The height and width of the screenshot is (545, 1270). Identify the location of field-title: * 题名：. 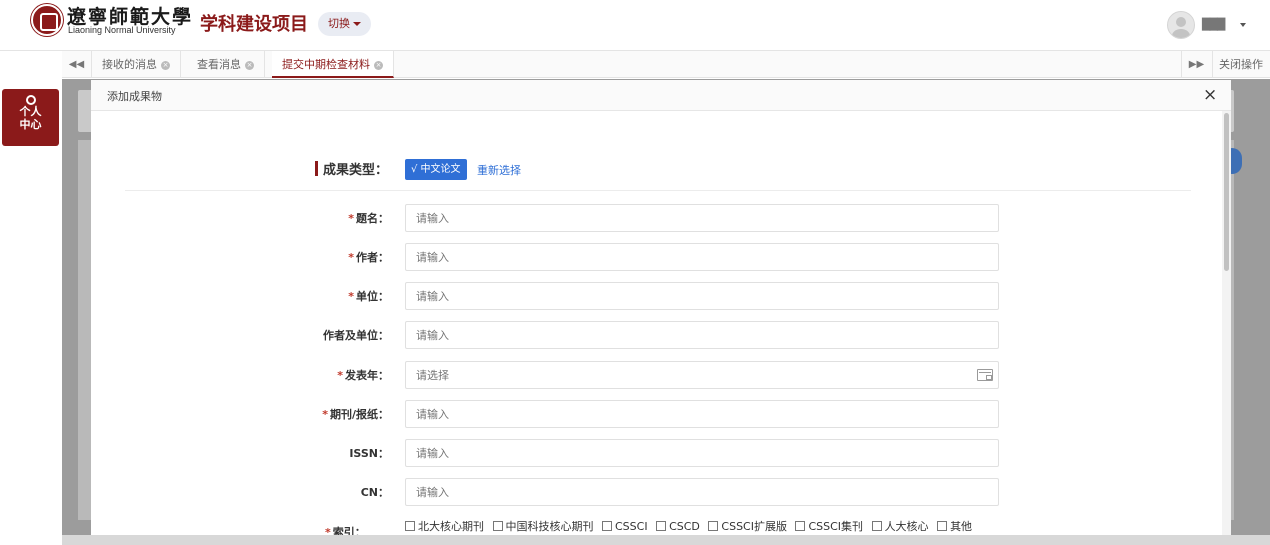
(661, 218).